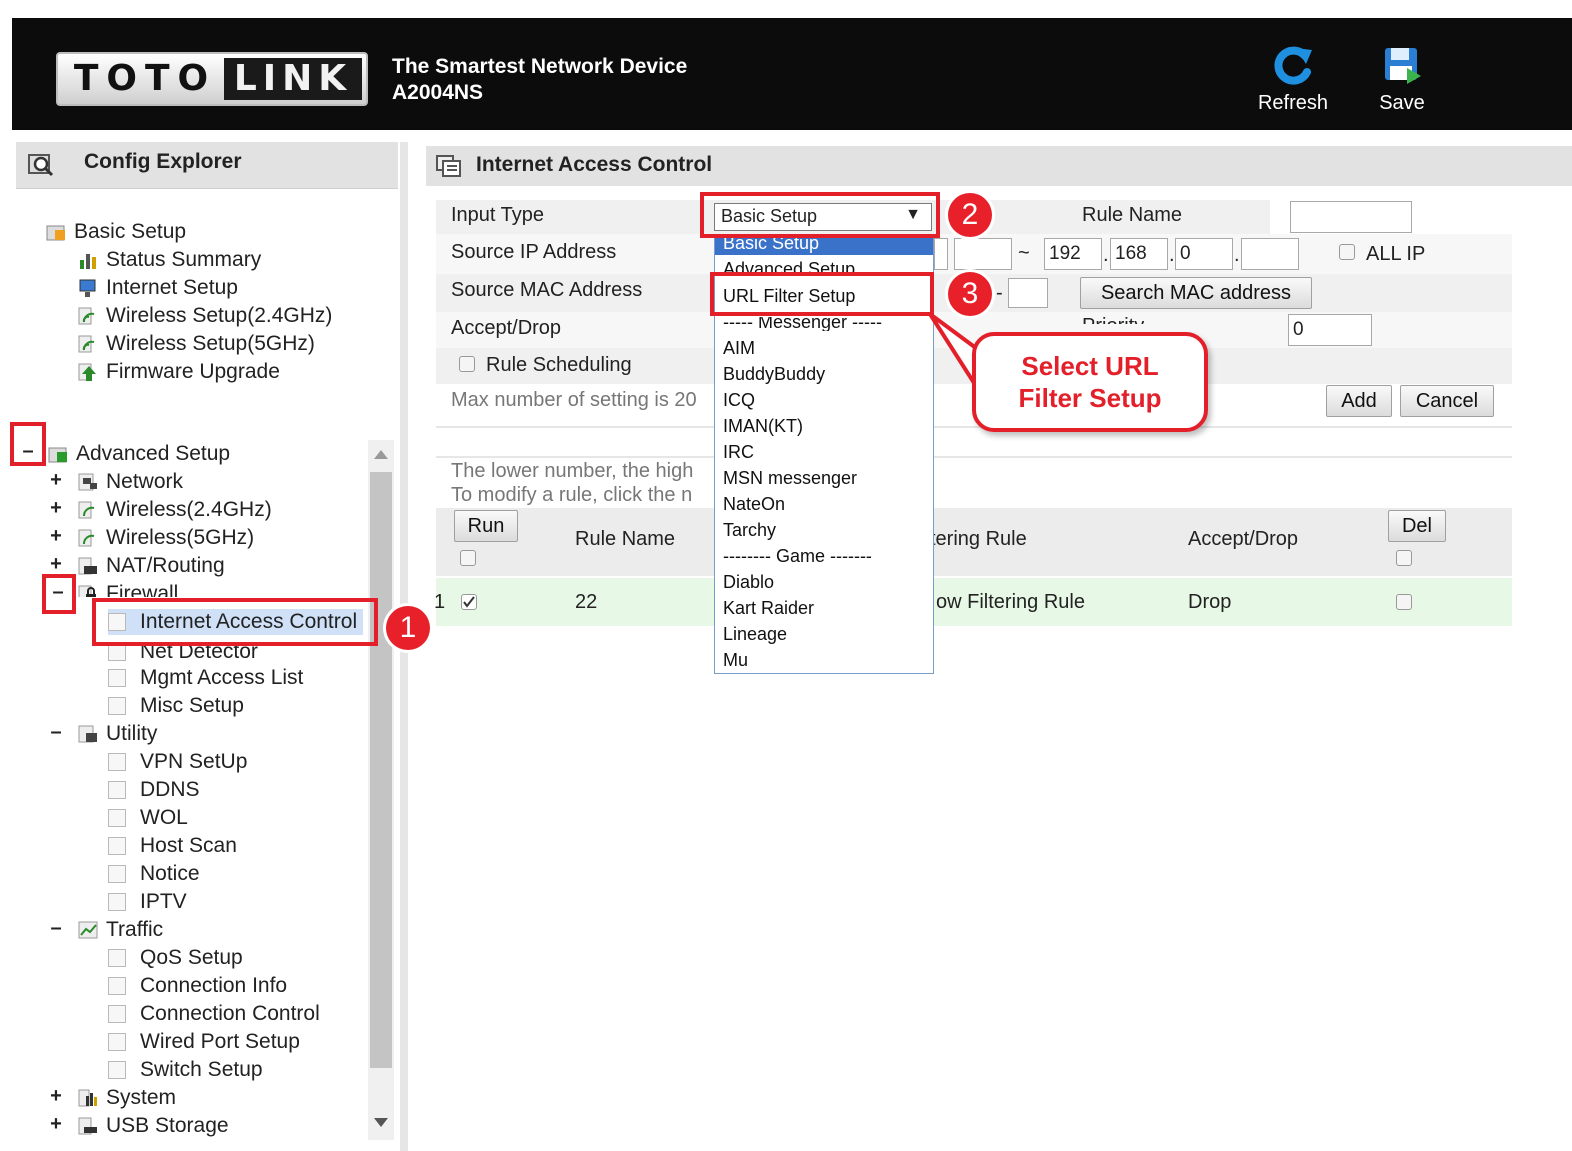  I want to click on tree-item-host-scan: Host Scan, so click(172, 846).